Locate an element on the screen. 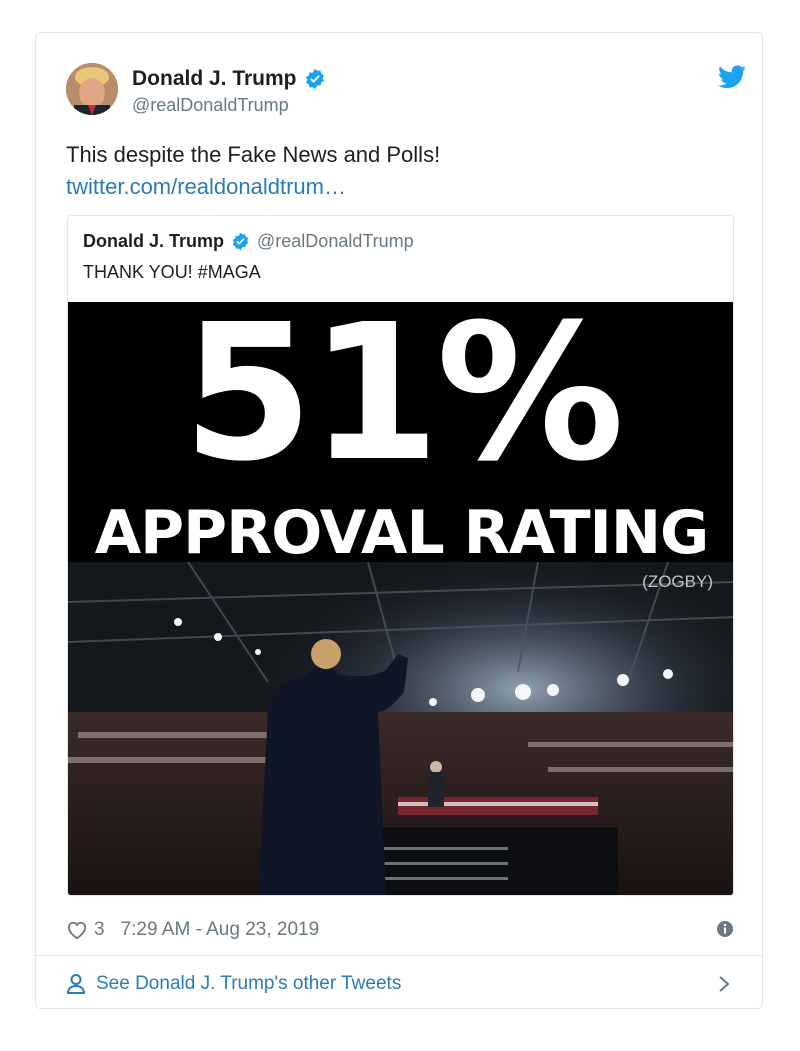 Image resolution: width=800 pixels, height=1051 pixels. quoted-author-row: Donald J. Trump @realDonaldTrump is located at coordinates (248, 241).